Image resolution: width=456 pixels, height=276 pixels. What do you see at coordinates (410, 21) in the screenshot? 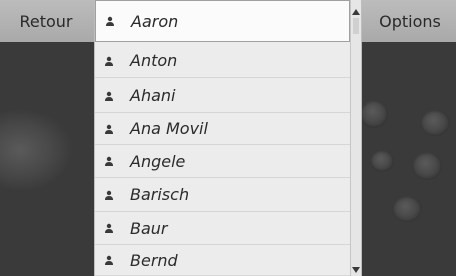
I see `options-button: Options` at bounding box center [410, 21].